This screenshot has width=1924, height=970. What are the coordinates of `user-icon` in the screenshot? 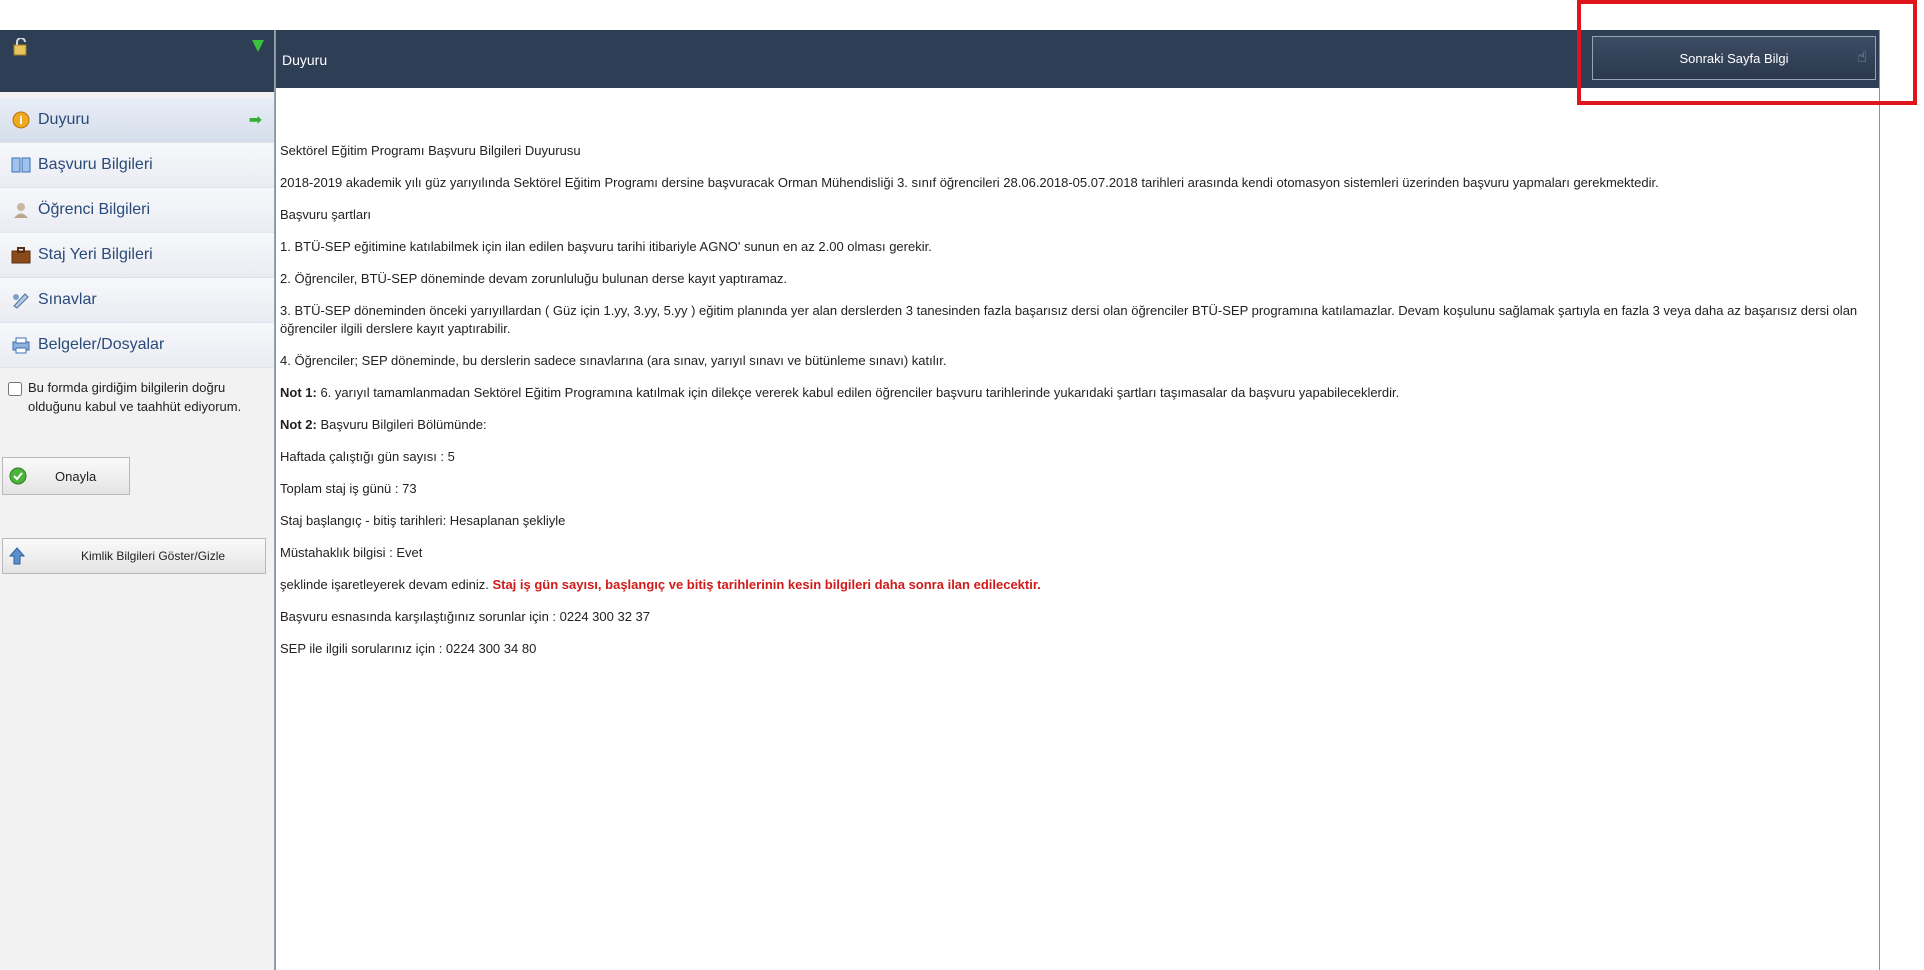 It's located at (21, 210).